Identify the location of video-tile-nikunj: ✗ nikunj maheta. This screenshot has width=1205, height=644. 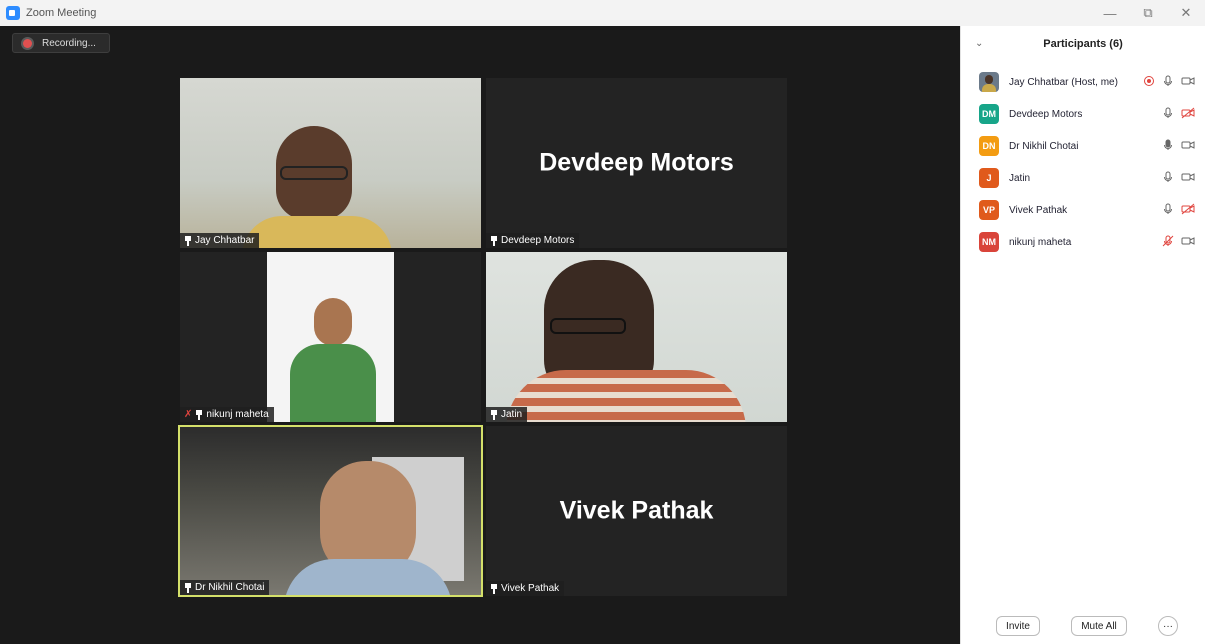
(330, 337).